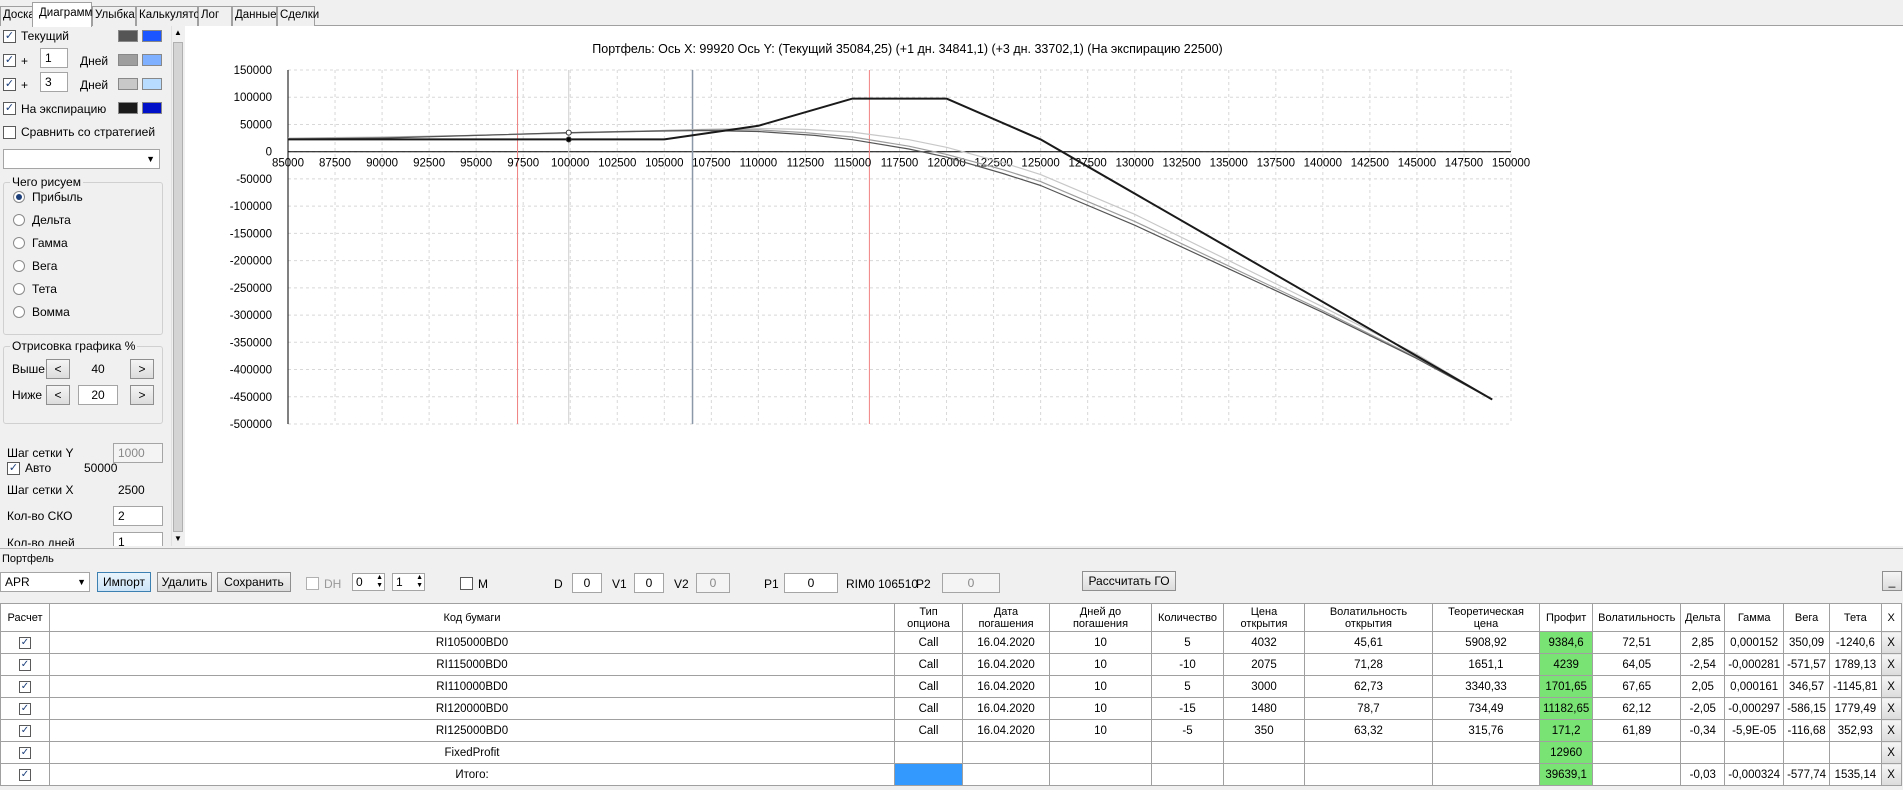 The height and width of the screenshot is (790, 1903). I want to click on table-cell, so click(1100, 752).